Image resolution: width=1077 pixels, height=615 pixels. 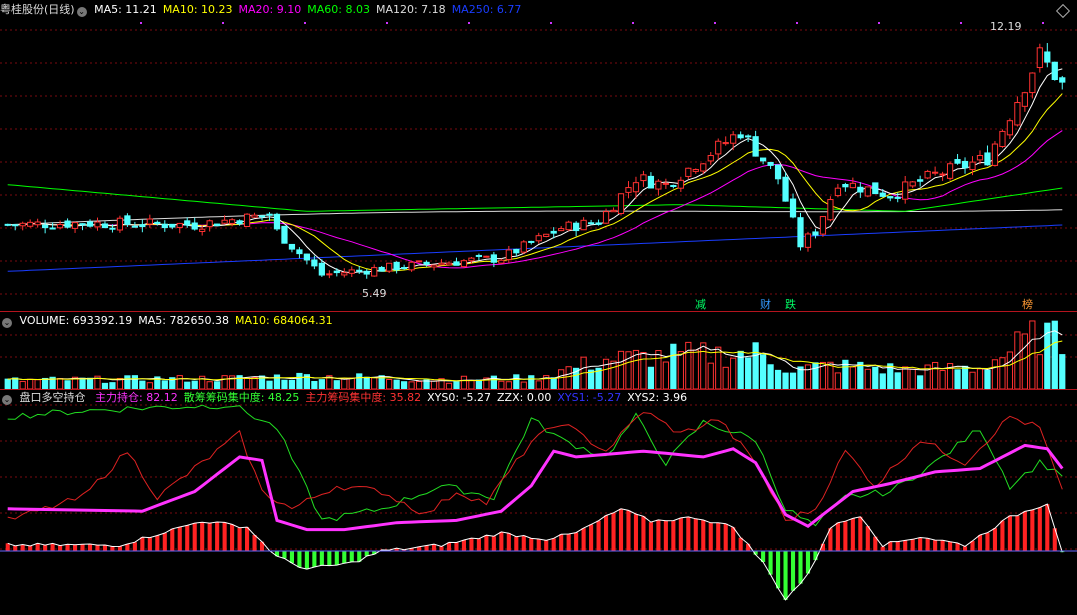 What do you see at coordinates (37, 9) in the screenshot?
I see `stock-title: 粤桂股份(日线)` at bounding box center [37, 9].